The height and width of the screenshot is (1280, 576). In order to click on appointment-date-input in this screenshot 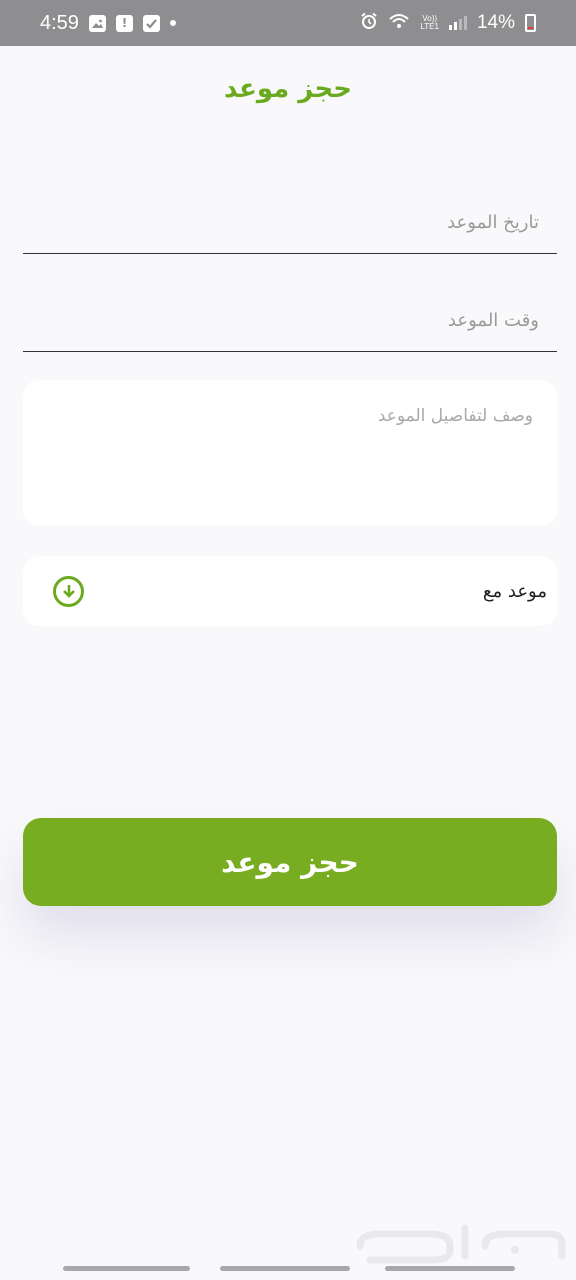, I will do `click(290, 222)`.